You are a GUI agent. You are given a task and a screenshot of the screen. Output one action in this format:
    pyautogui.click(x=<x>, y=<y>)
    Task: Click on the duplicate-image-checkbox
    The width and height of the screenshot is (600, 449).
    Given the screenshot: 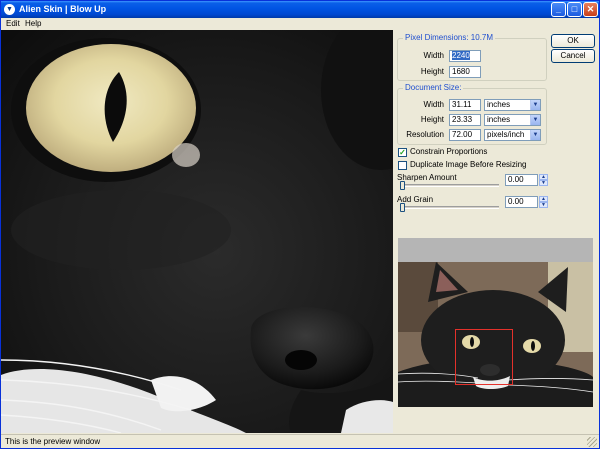 What is the action you would take?
    pyautogui.click(x=402, y=165)
    